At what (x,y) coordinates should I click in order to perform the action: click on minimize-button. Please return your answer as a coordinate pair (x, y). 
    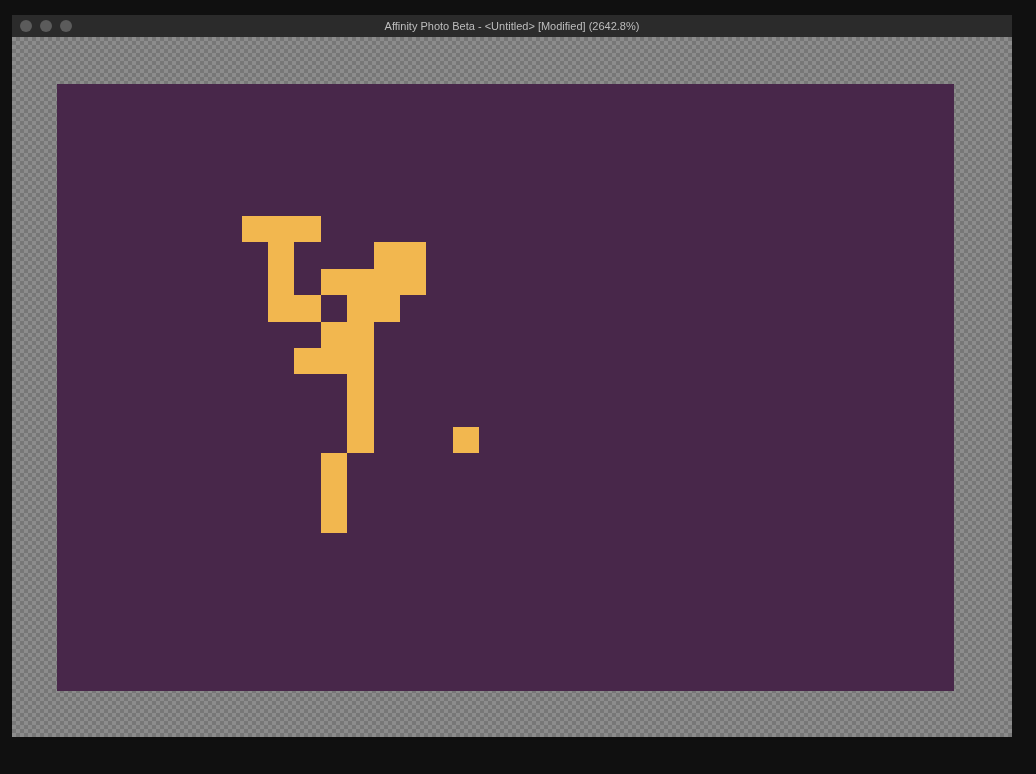
    Looking at the image, I should click on (46, 26).